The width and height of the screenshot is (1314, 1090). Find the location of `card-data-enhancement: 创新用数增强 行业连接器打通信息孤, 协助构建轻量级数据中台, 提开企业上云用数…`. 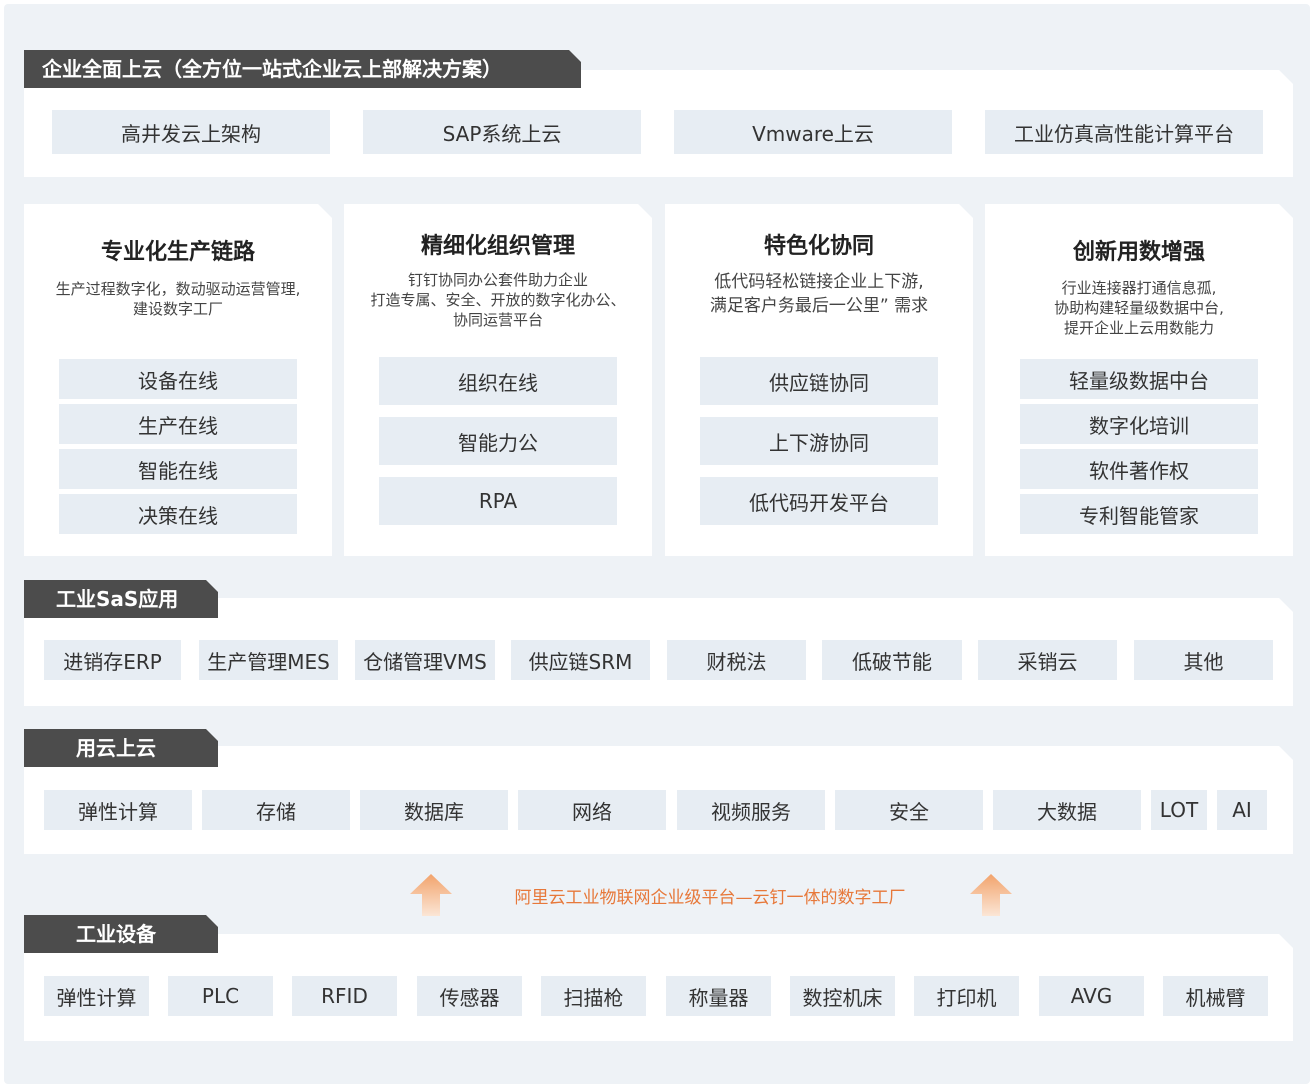

card-data-enhancement: 创新用数增强 行业连接器打通信息孤, 协助构建轻量级数据中台, 提开企业上云用数… is located at coordinates (1139, 380).